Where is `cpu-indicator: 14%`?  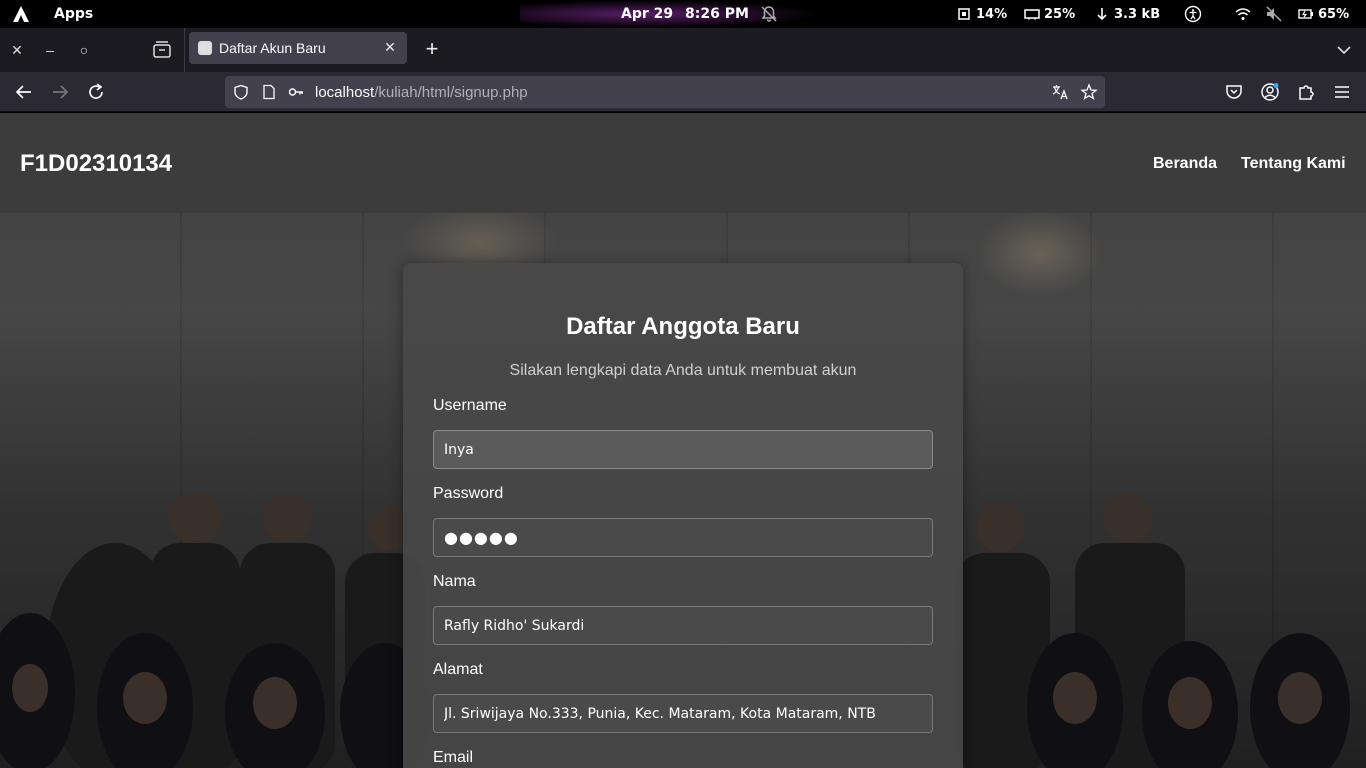
cpu-indicator: 14% is located at coordinates (981, 14).